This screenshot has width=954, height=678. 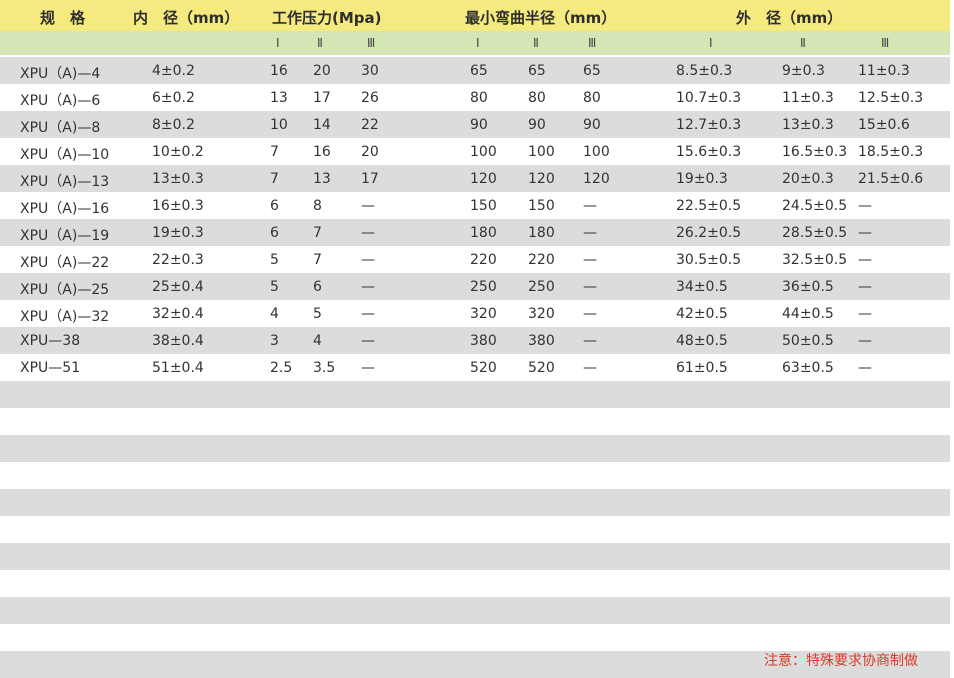 What do you see at coordinates (65, 317) in the screenshot?
I see `cell-spec: XPU（A)—32` at bounding box center [65, 317].